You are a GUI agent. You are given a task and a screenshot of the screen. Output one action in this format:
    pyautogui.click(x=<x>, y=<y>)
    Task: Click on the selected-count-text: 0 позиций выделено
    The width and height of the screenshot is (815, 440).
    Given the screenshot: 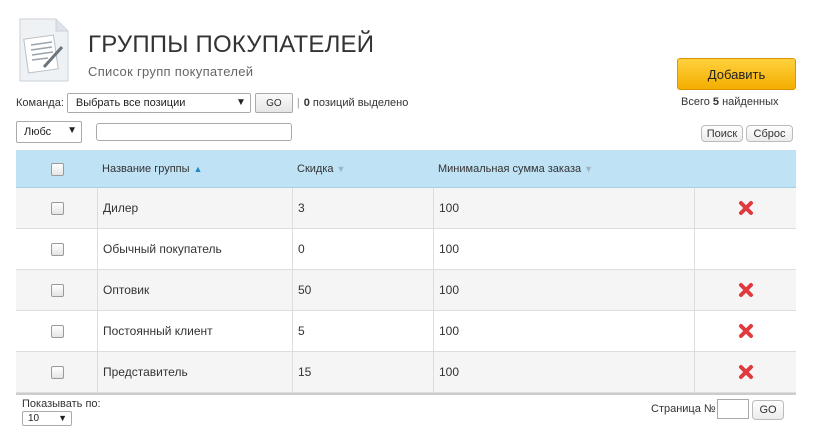 What is the action you would take?
    pyautogui.click(x=356, y=103)
    